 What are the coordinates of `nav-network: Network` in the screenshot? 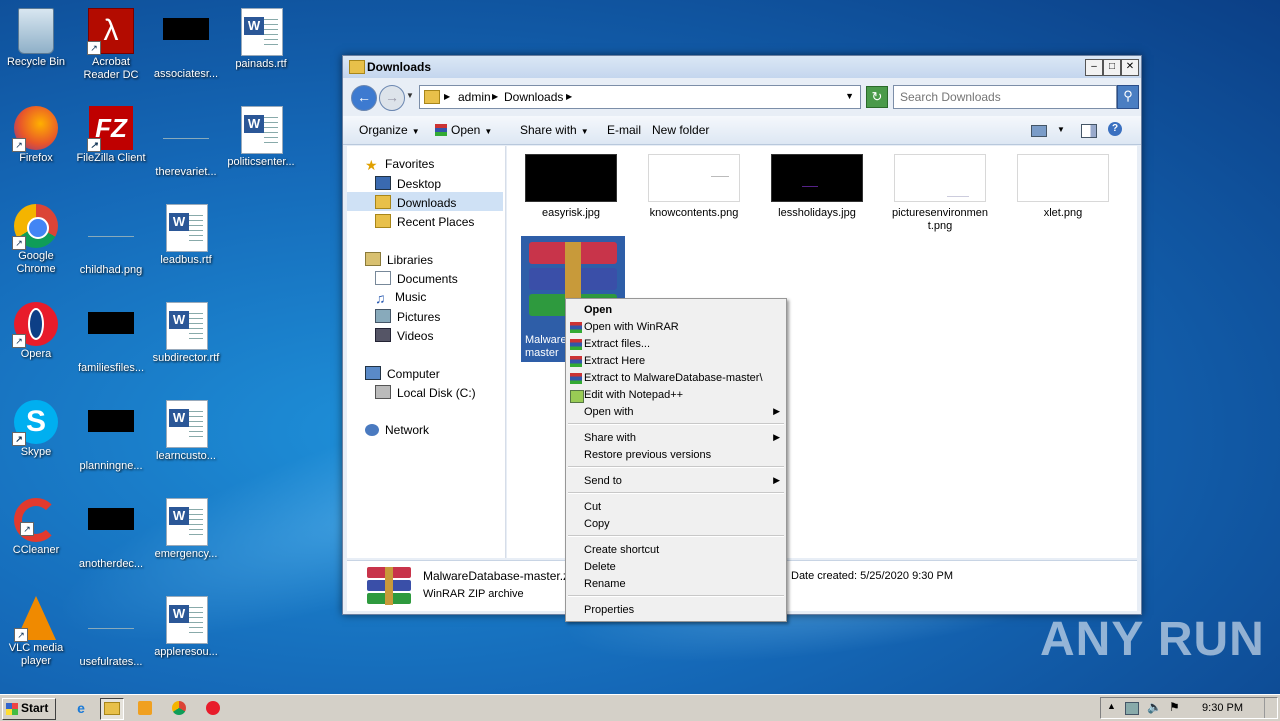 It's located at (397, 430).